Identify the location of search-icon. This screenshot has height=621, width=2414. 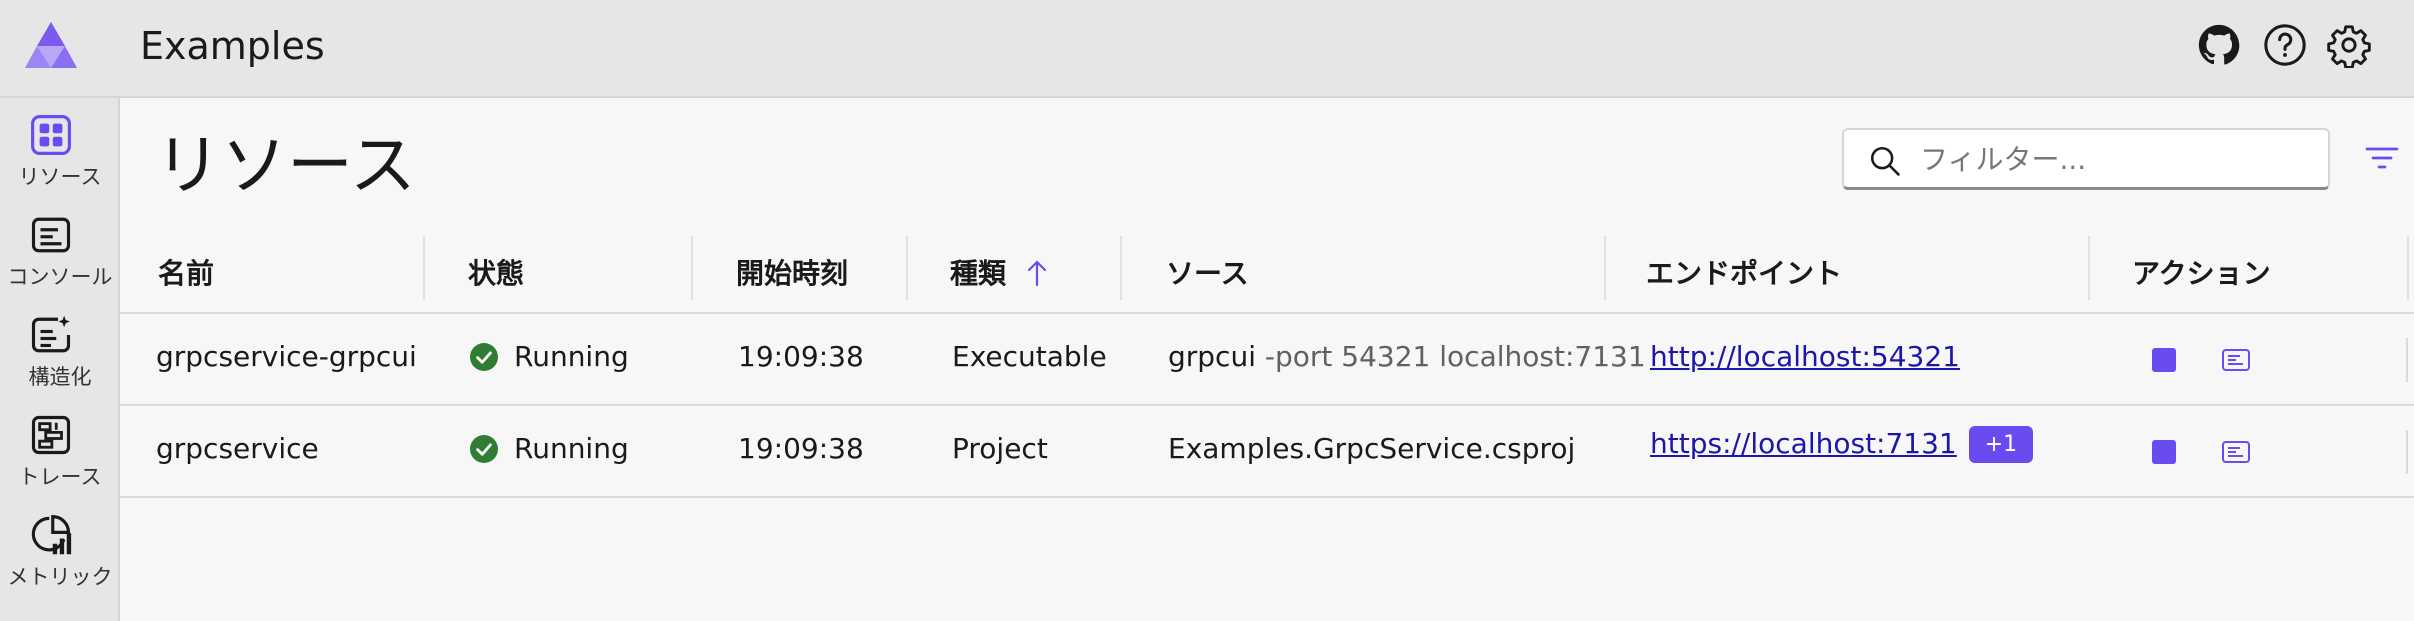
(1885, 161).